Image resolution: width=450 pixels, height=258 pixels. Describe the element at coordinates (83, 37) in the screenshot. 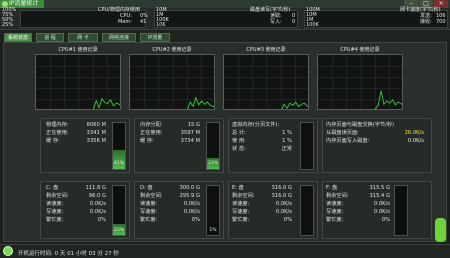

I see `tab-network-card: 网 卡` at that location.